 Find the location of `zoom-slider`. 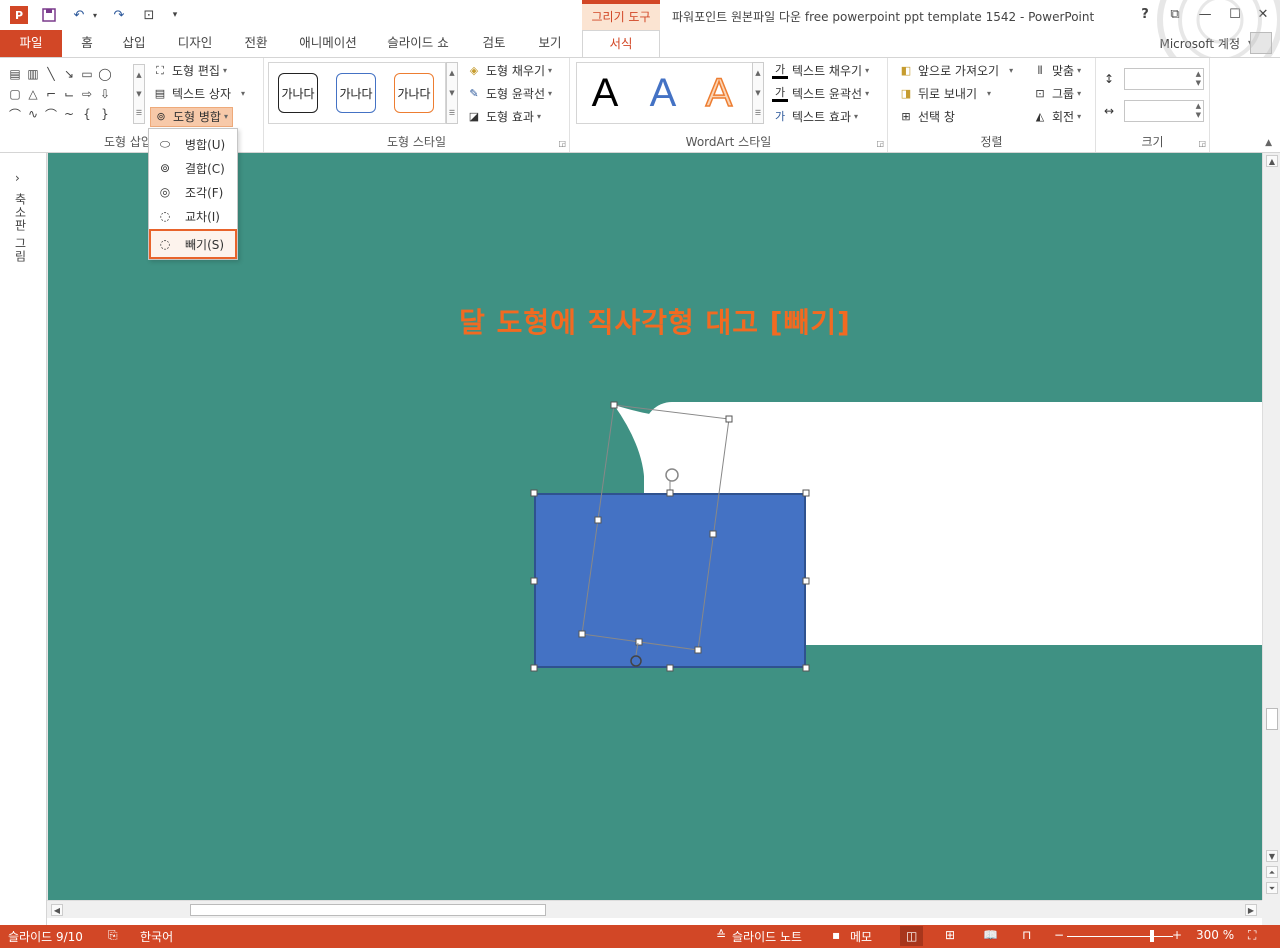

zoom-slider is located at coordinates (1120, 936).